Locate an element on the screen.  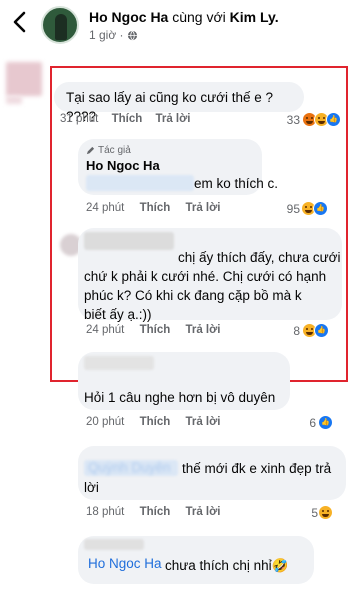
comment-time: 18 phút is located at coordinates (105, 512).